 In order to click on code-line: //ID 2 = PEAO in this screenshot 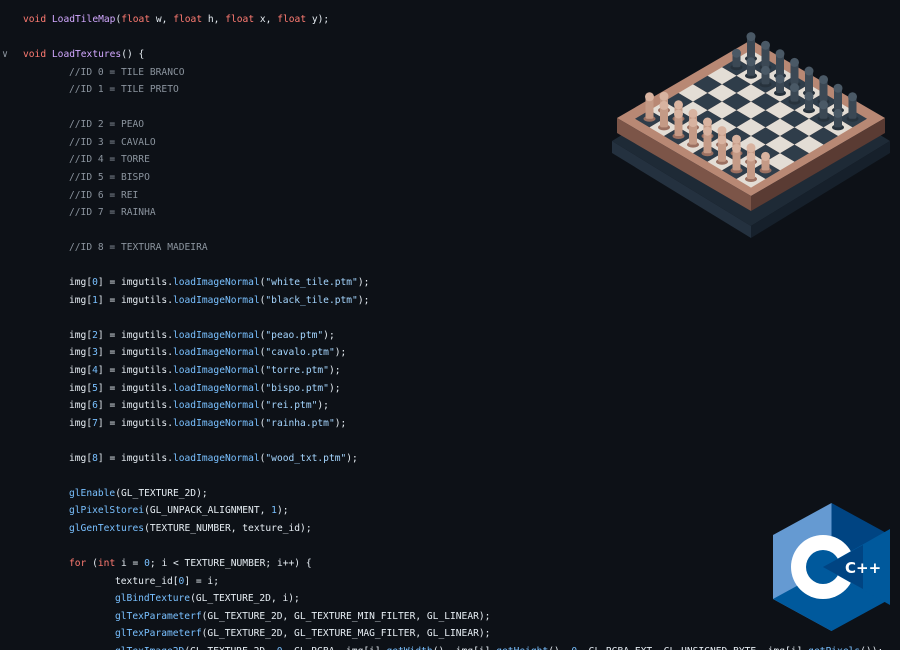, I will do `click(106, 125)`.